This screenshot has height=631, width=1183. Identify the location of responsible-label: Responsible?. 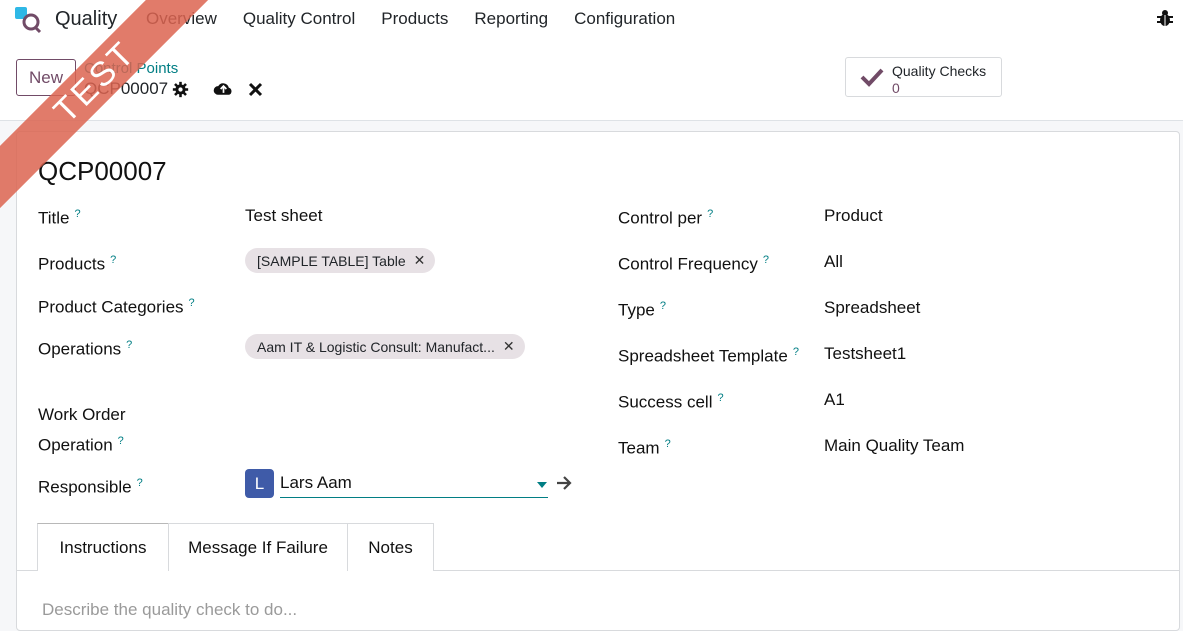
(90, 487).